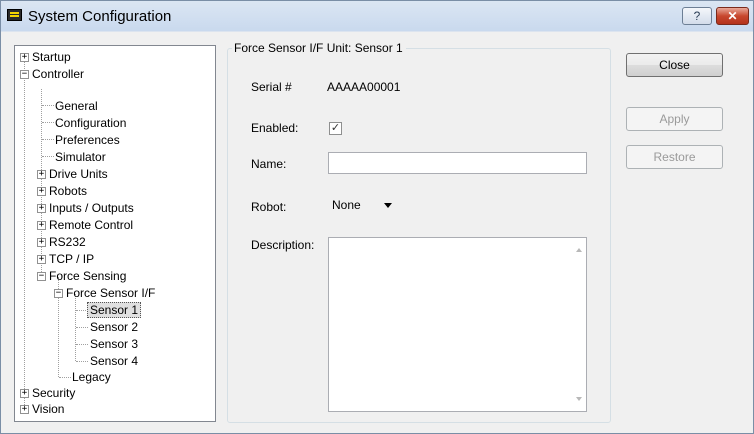 The width and height of the screenshot is (754, 434). I want to click on tree-item-label: Vision, so click(48, 409).